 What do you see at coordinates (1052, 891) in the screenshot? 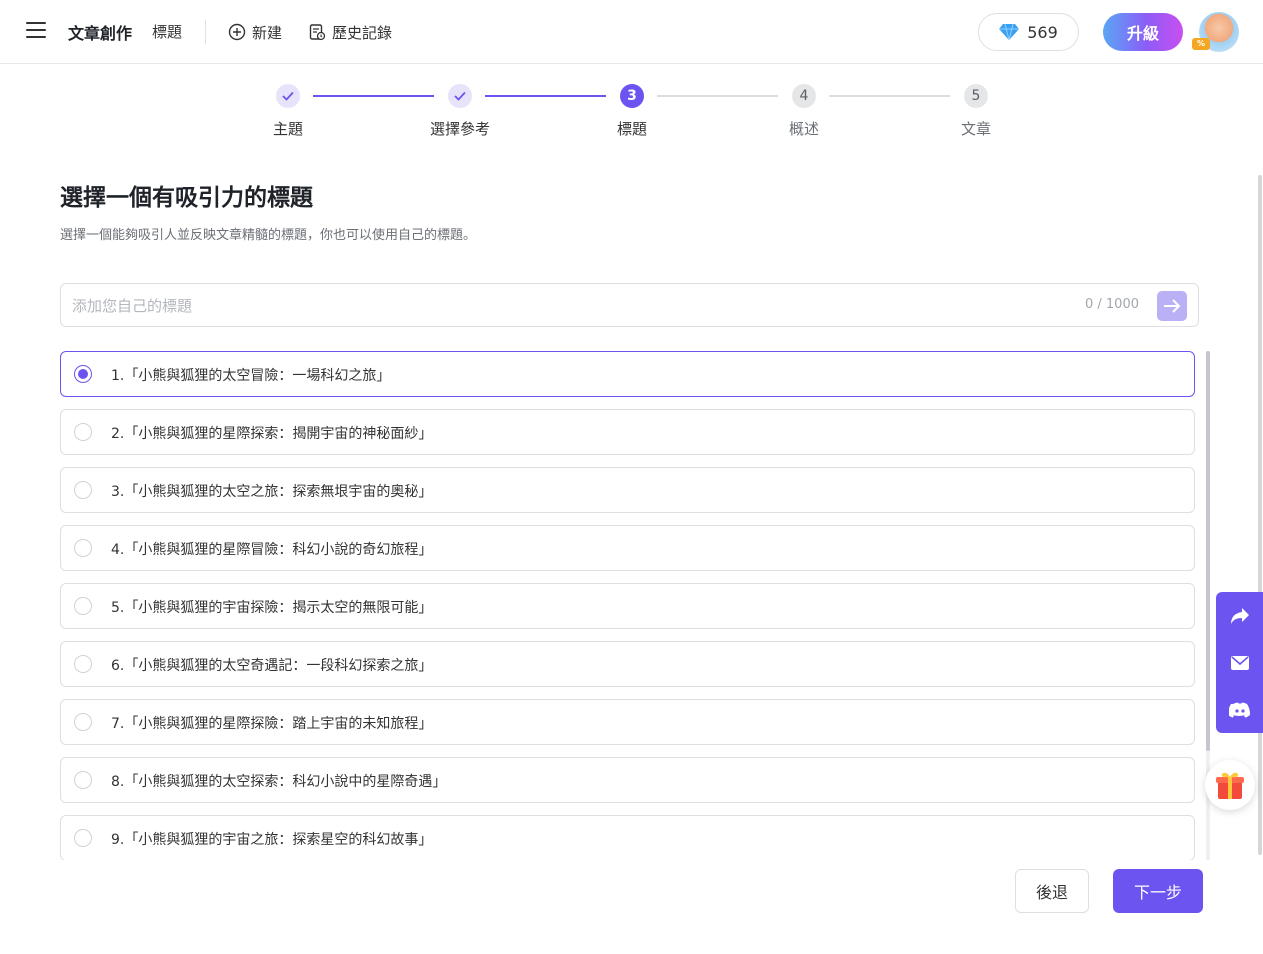
I see `back-button: 後退` at bounding box center [1052, 891].